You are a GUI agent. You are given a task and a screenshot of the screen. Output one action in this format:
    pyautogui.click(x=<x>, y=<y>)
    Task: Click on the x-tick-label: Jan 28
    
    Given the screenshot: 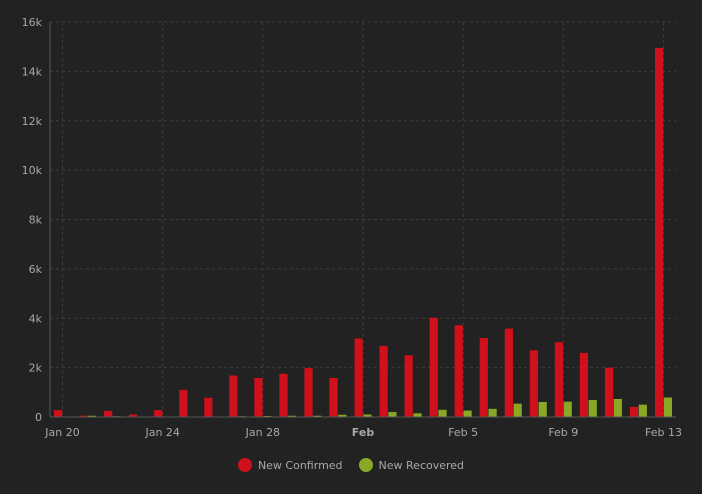 What is the action you would take?
    pyautogui.click(x=262, y=432)
    